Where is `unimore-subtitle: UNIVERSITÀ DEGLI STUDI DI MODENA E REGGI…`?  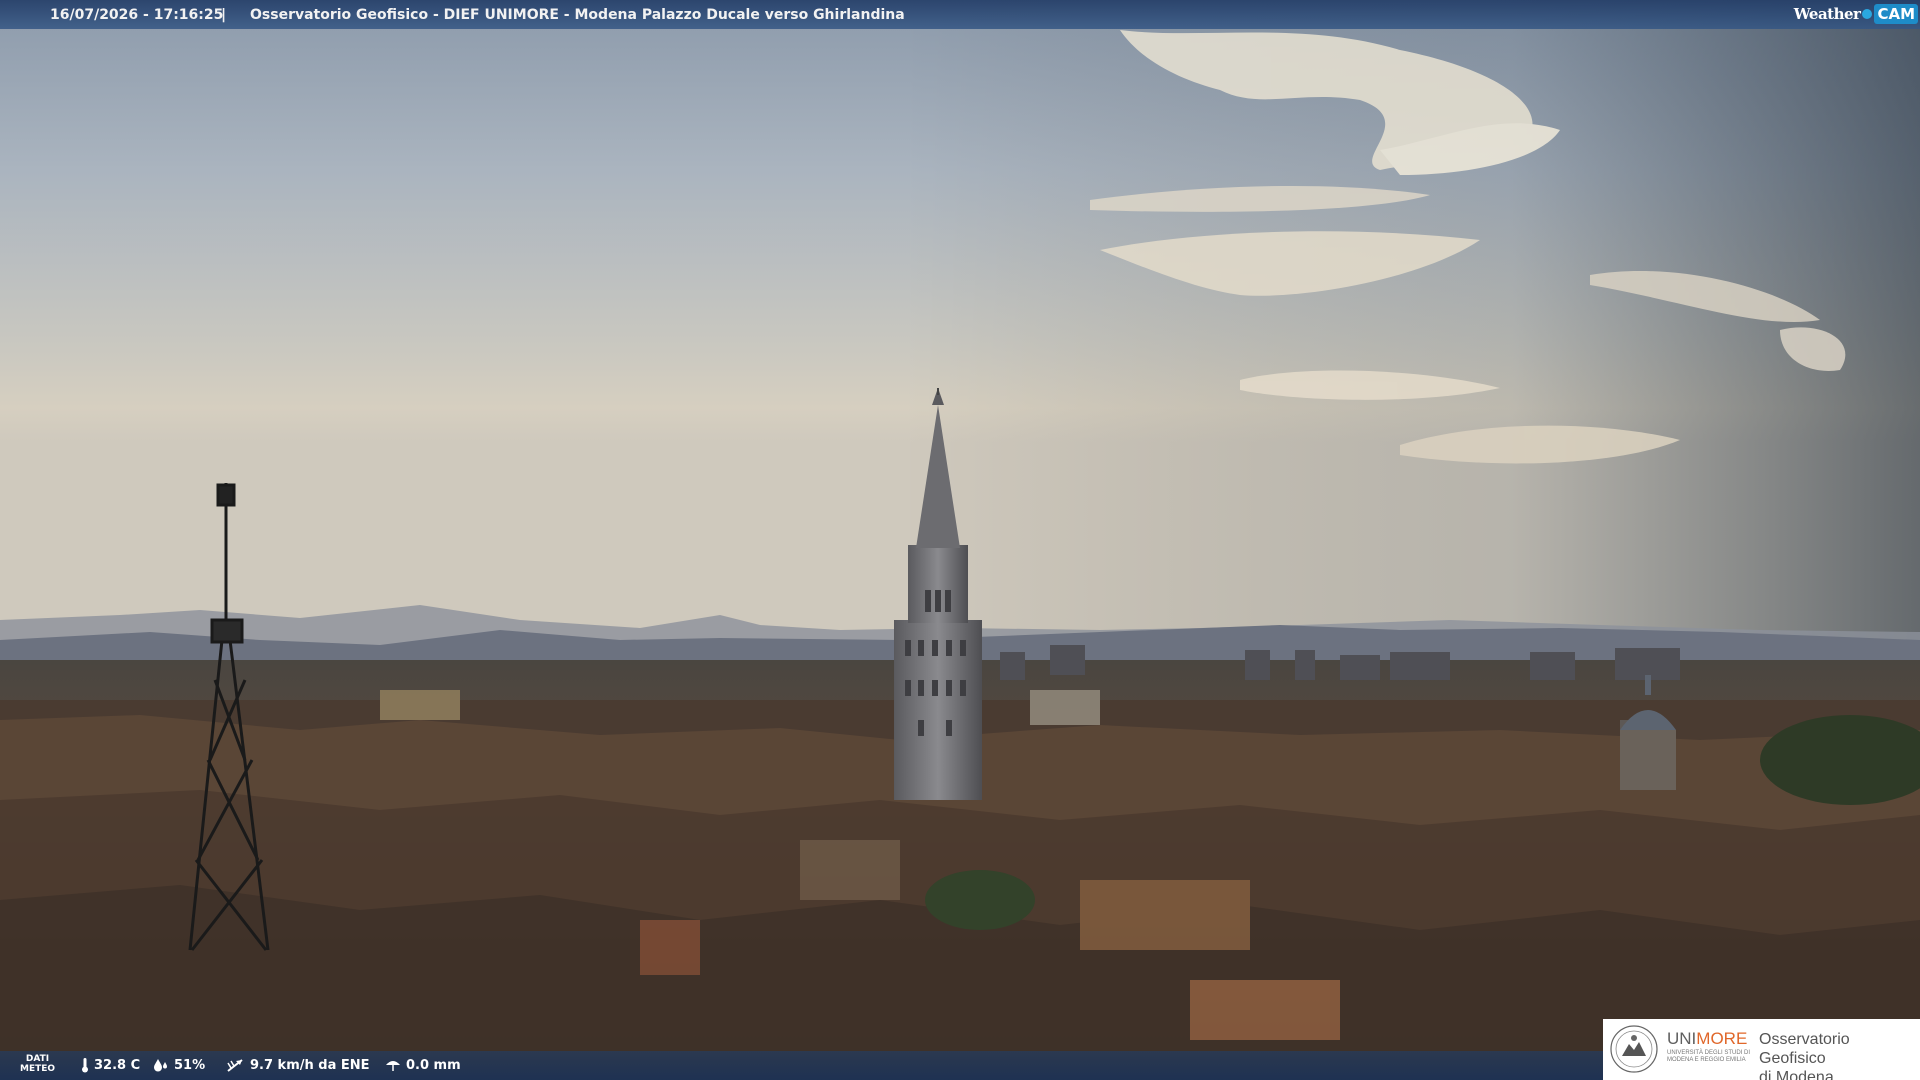 unimore-subtitle: UNIVERSITÀ DEGLI STUDI DI MODENA E REGGI… is located at coordinates (1709, 1056).